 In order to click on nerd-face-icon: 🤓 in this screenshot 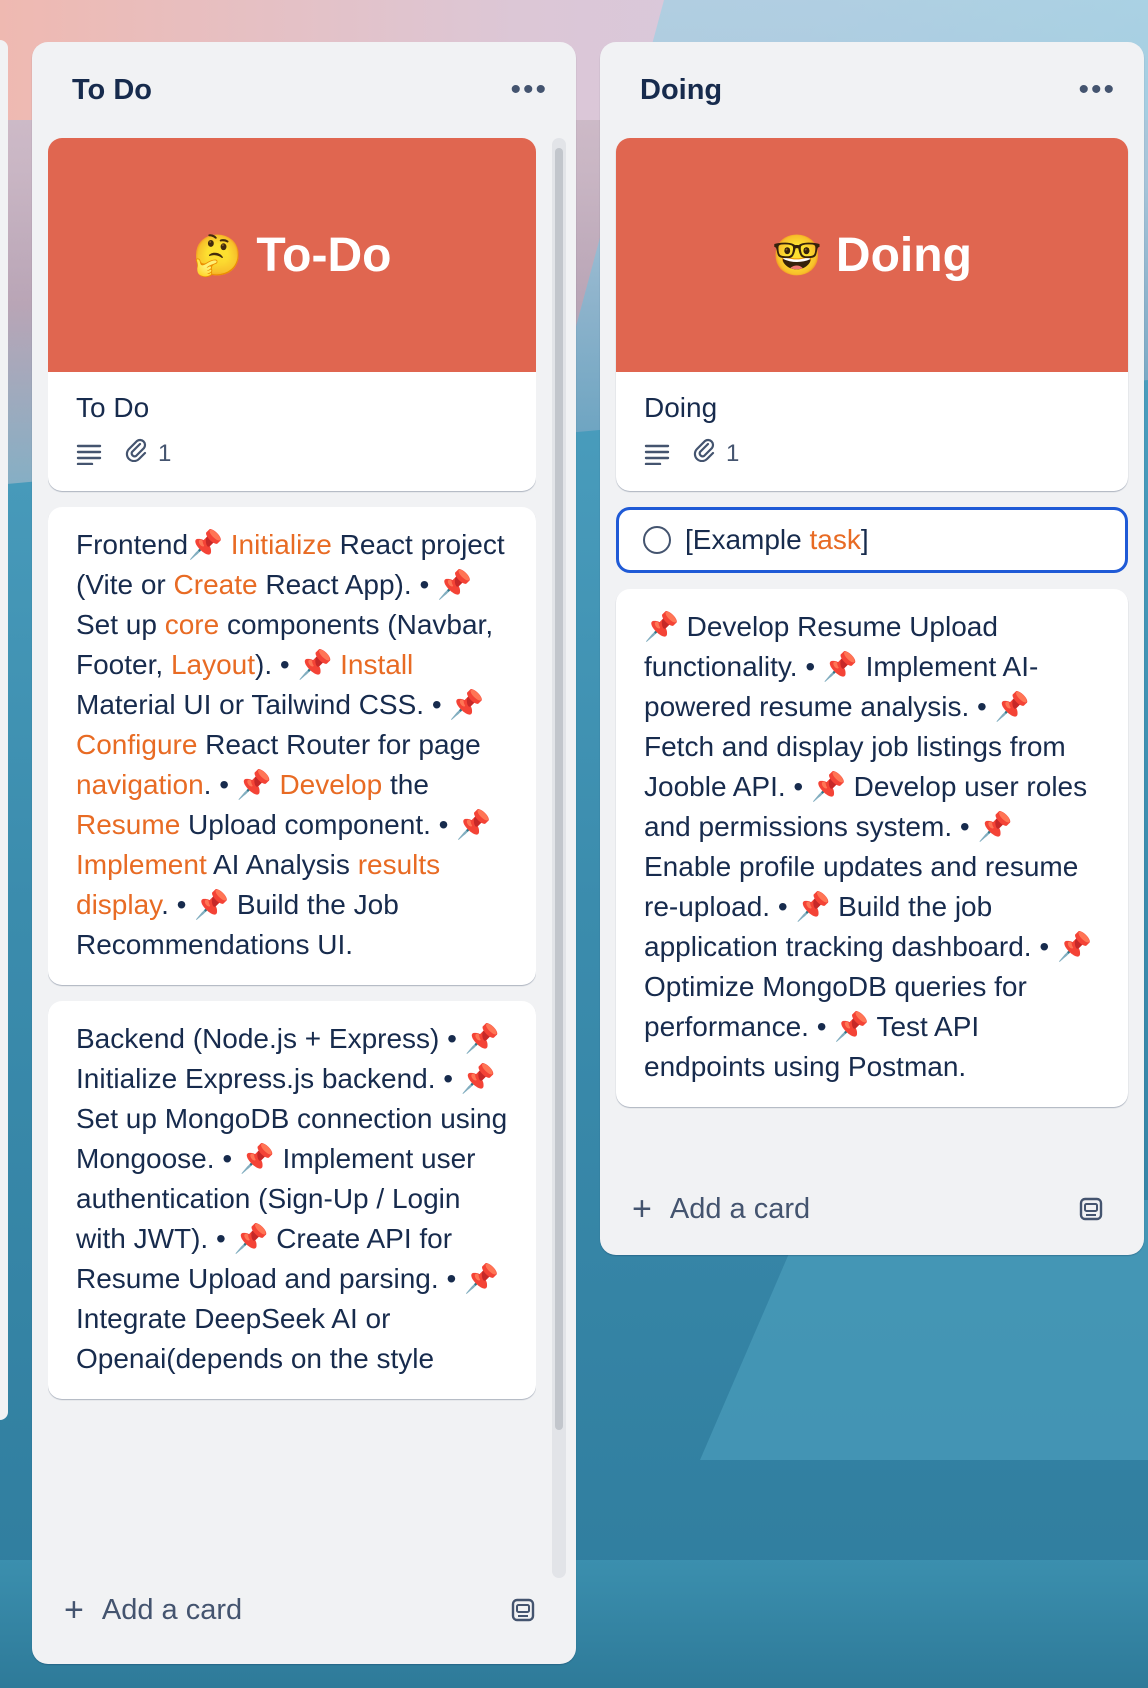, I will do `click(797, 255)`.